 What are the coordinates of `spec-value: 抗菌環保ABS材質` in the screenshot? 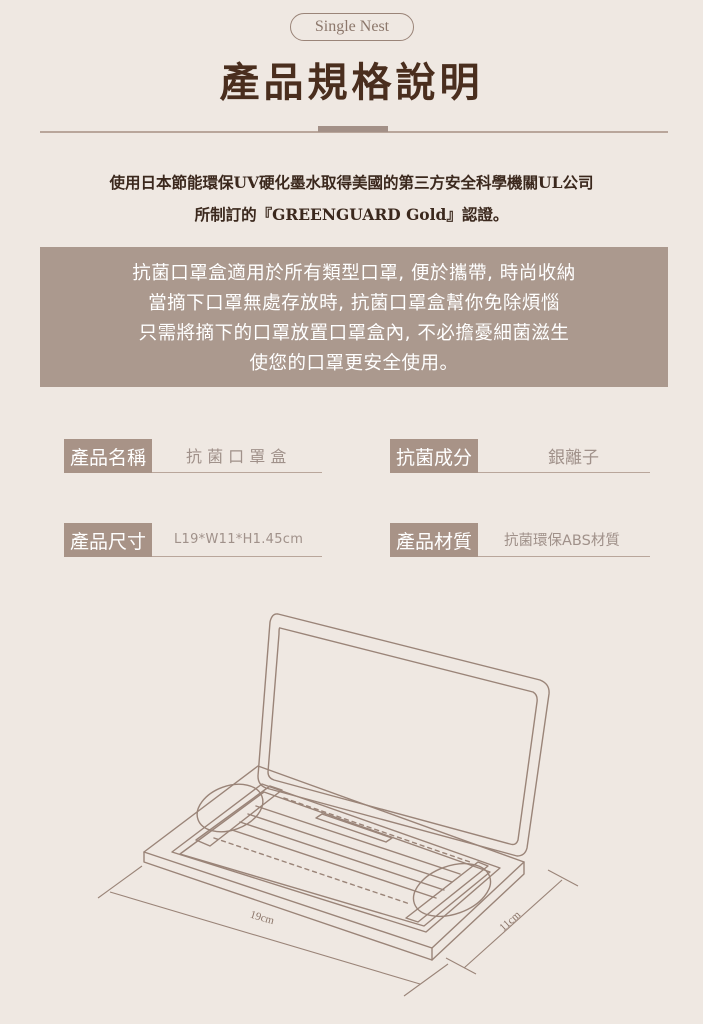 It's located at (562, 540).